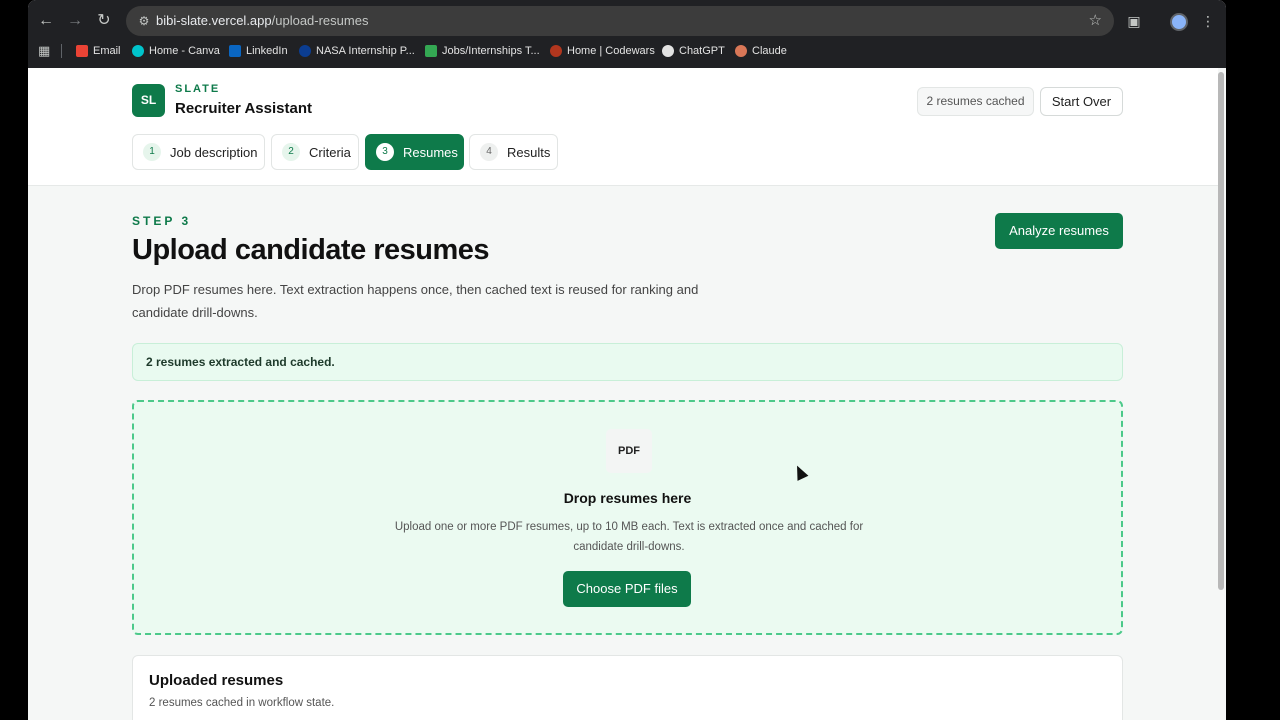 This screenshot has height=720, width=1280. What do you see at coordinates (291, 152) in the screenshot?
I see `step-number: 2` at bounding box center [291, 152].